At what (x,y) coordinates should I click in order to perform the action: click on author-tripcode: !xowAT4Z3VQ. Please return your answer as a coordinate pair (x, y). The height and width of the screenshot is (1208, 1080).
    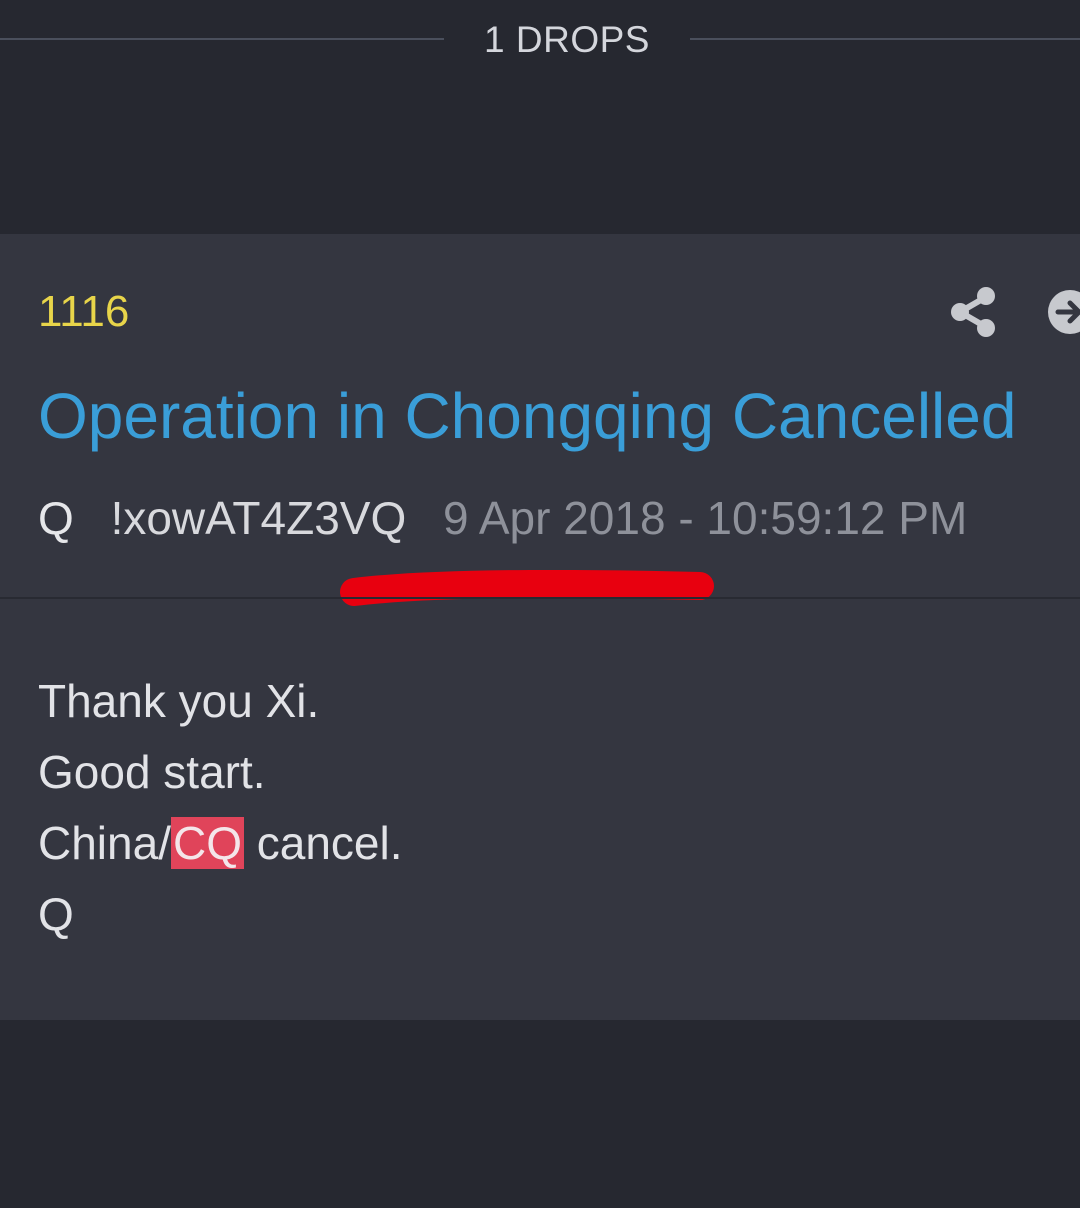
    Looking at the image, I should click on (258, 518).